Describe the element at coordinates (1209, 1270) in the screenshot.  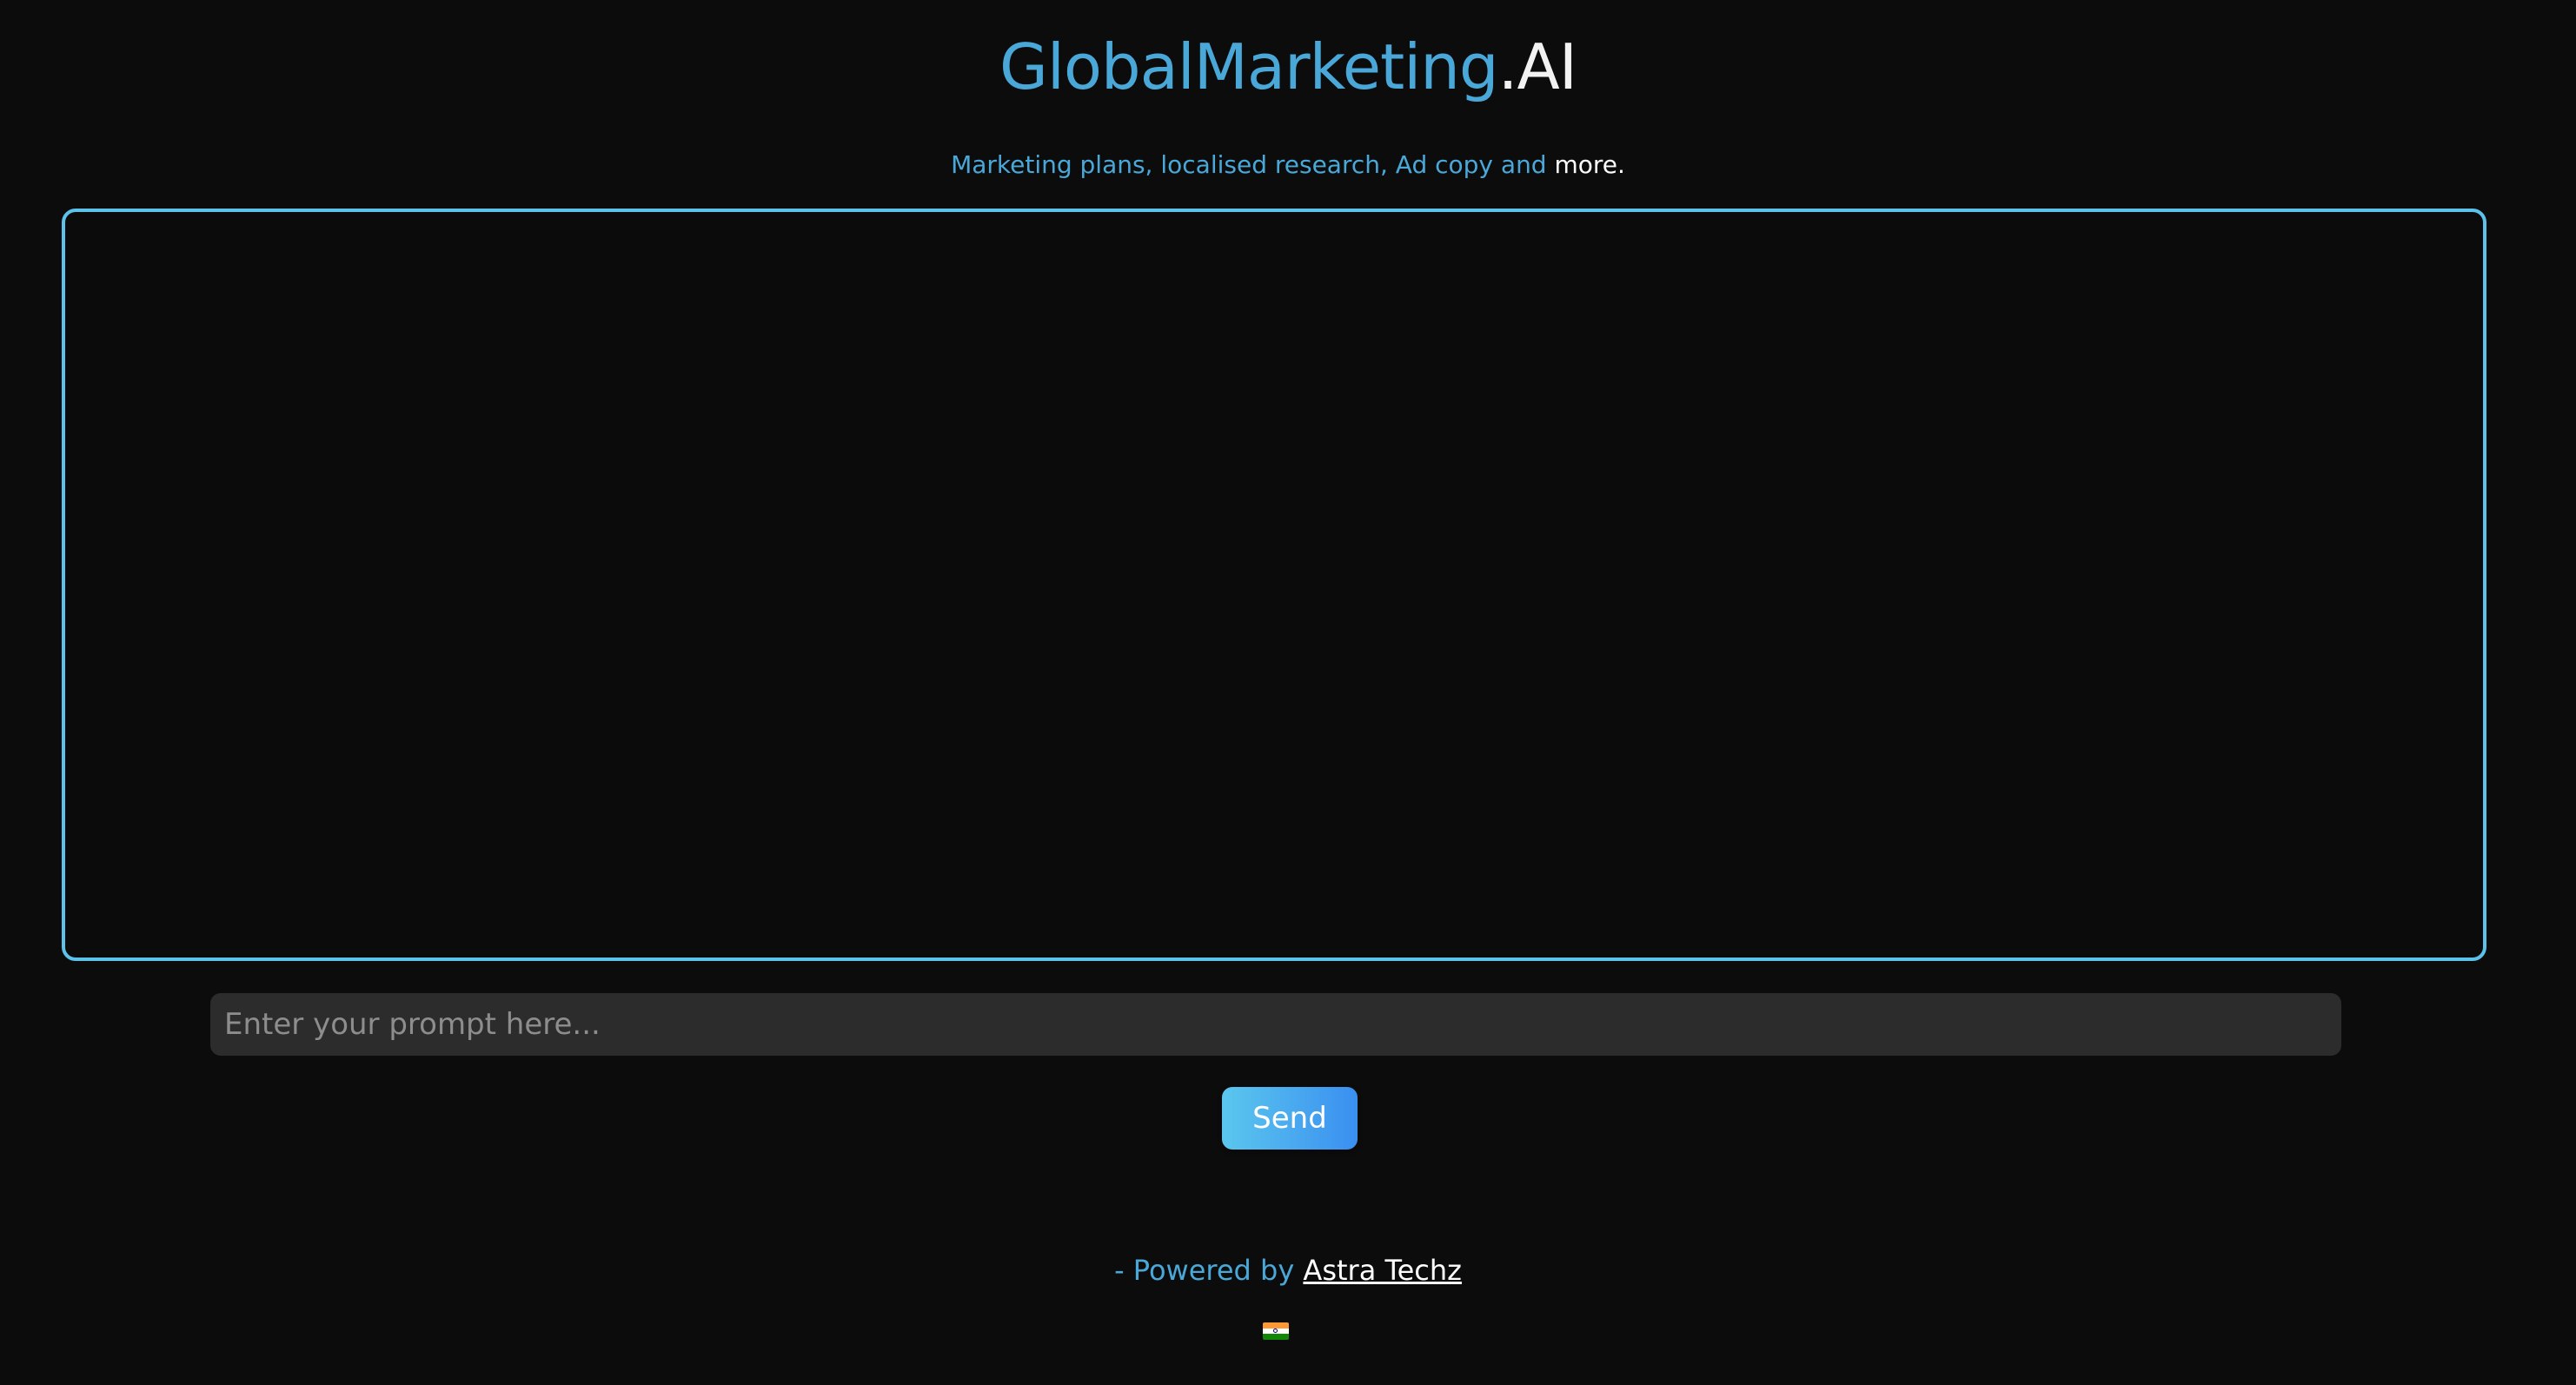
I see `footer-prefix: - Powered by` at that location.